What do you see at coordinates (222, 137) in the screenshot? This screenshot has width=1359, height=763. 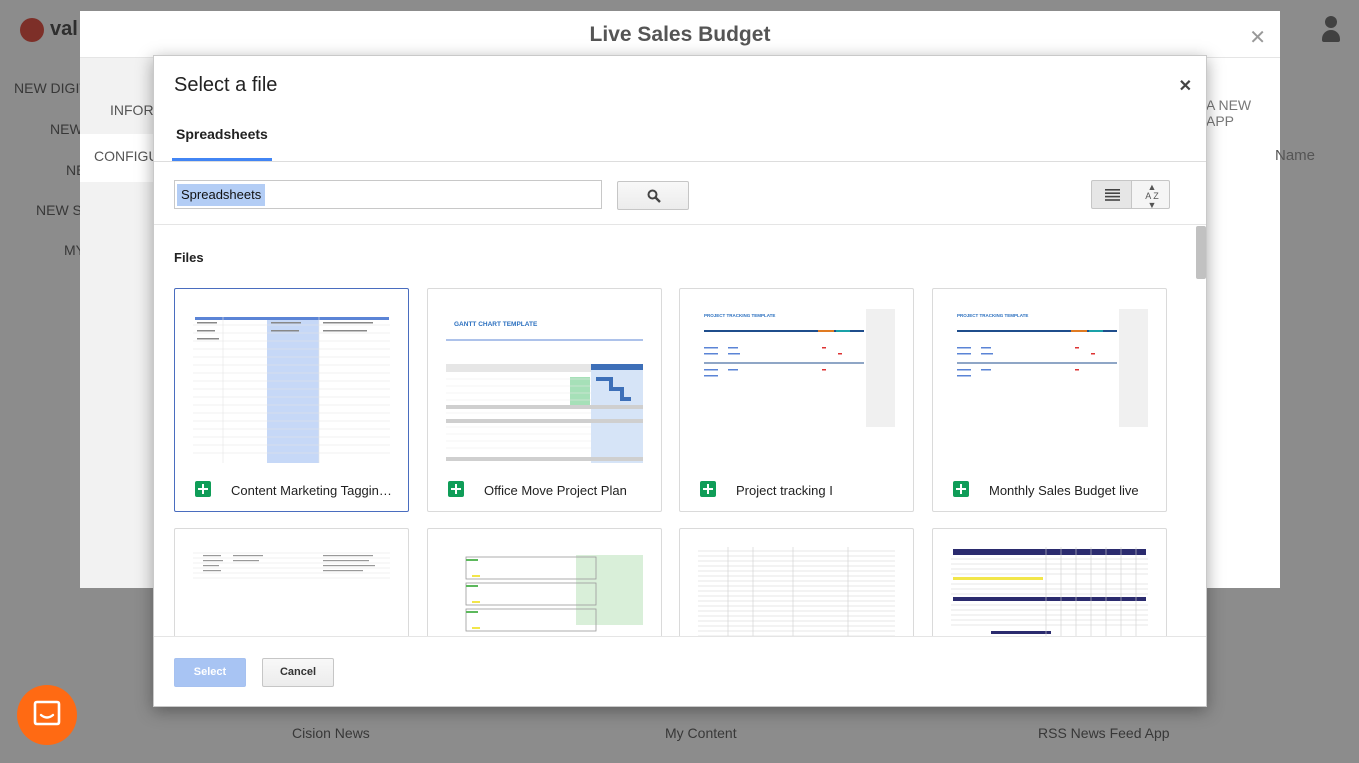 I see `tab-spreadsheets: Spreadsheets` at bounding box center [222, 137].